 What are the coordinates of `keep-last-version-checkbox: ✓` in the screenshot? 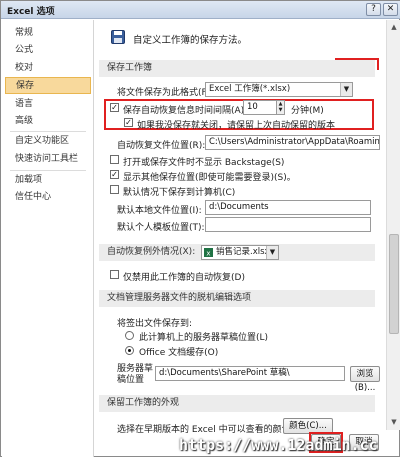 It's located at (128, 122).